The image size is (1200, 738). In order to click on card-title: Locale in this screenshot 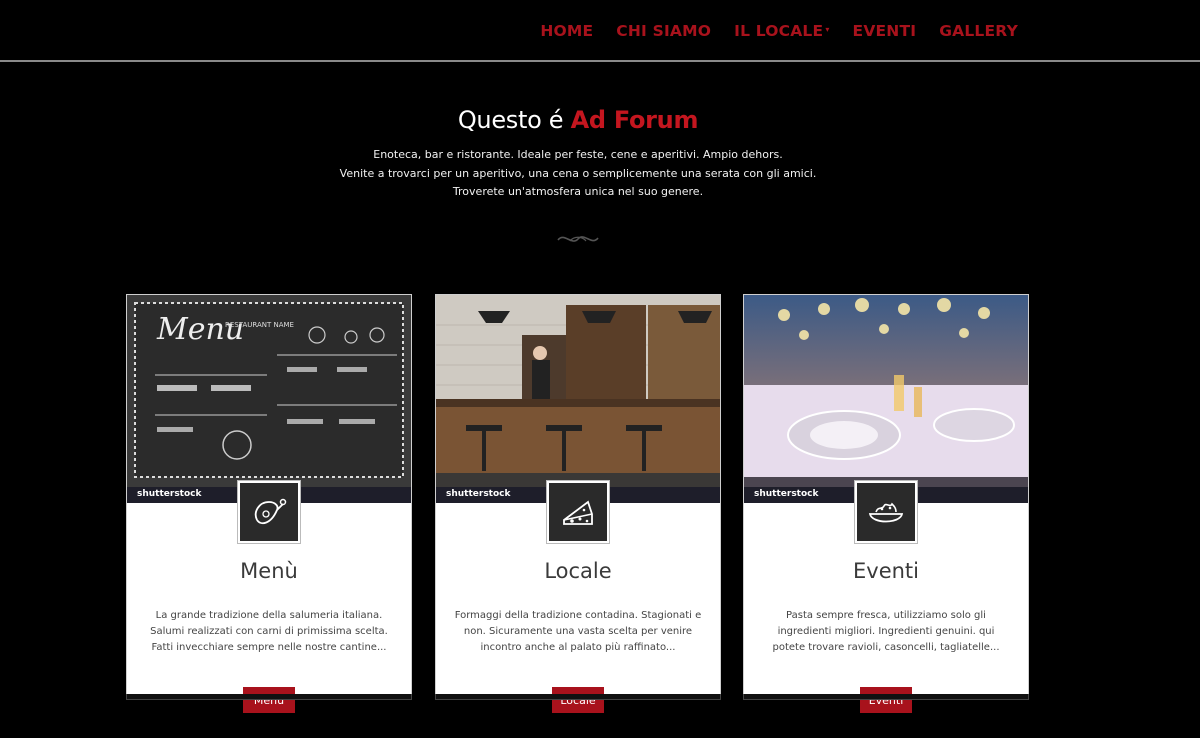, I will do `click(578, 571)`.